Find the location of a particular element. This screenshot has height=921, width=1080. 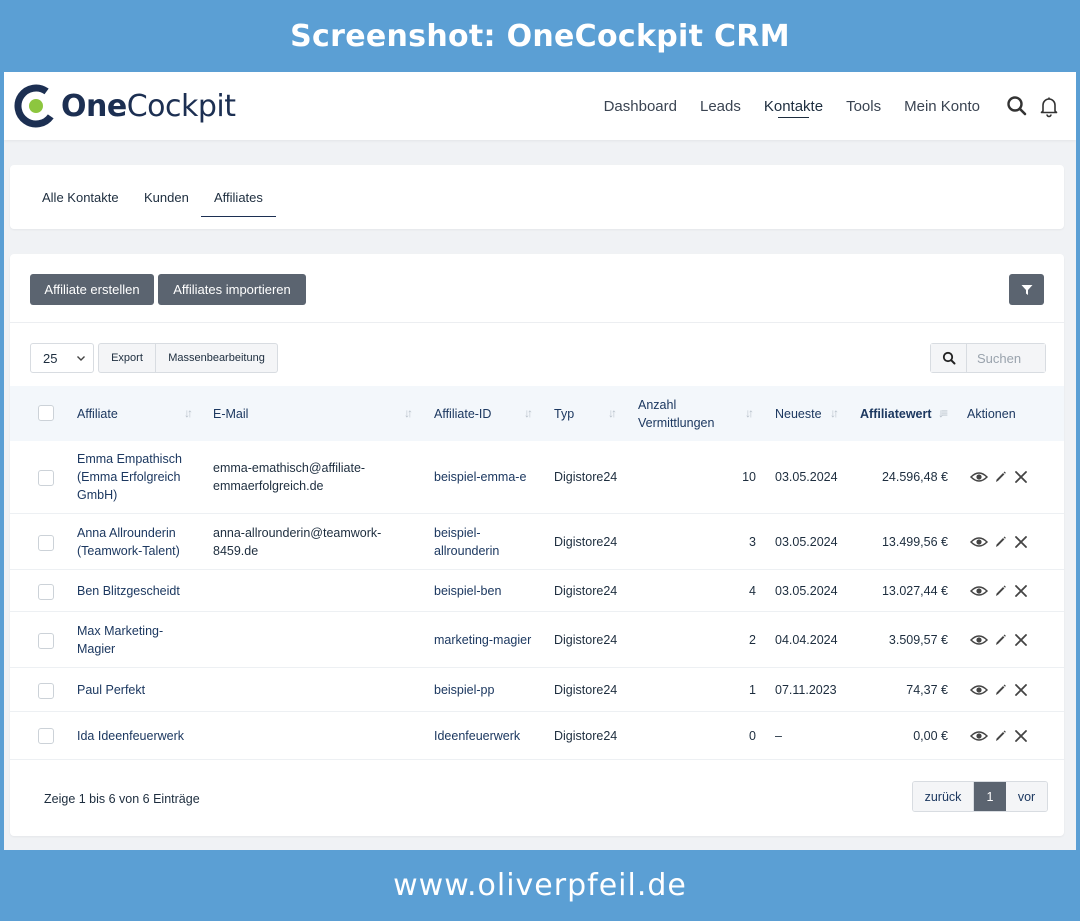

column-header-affiliatewert: Affiliatewert is located at coordinates (896, 413).